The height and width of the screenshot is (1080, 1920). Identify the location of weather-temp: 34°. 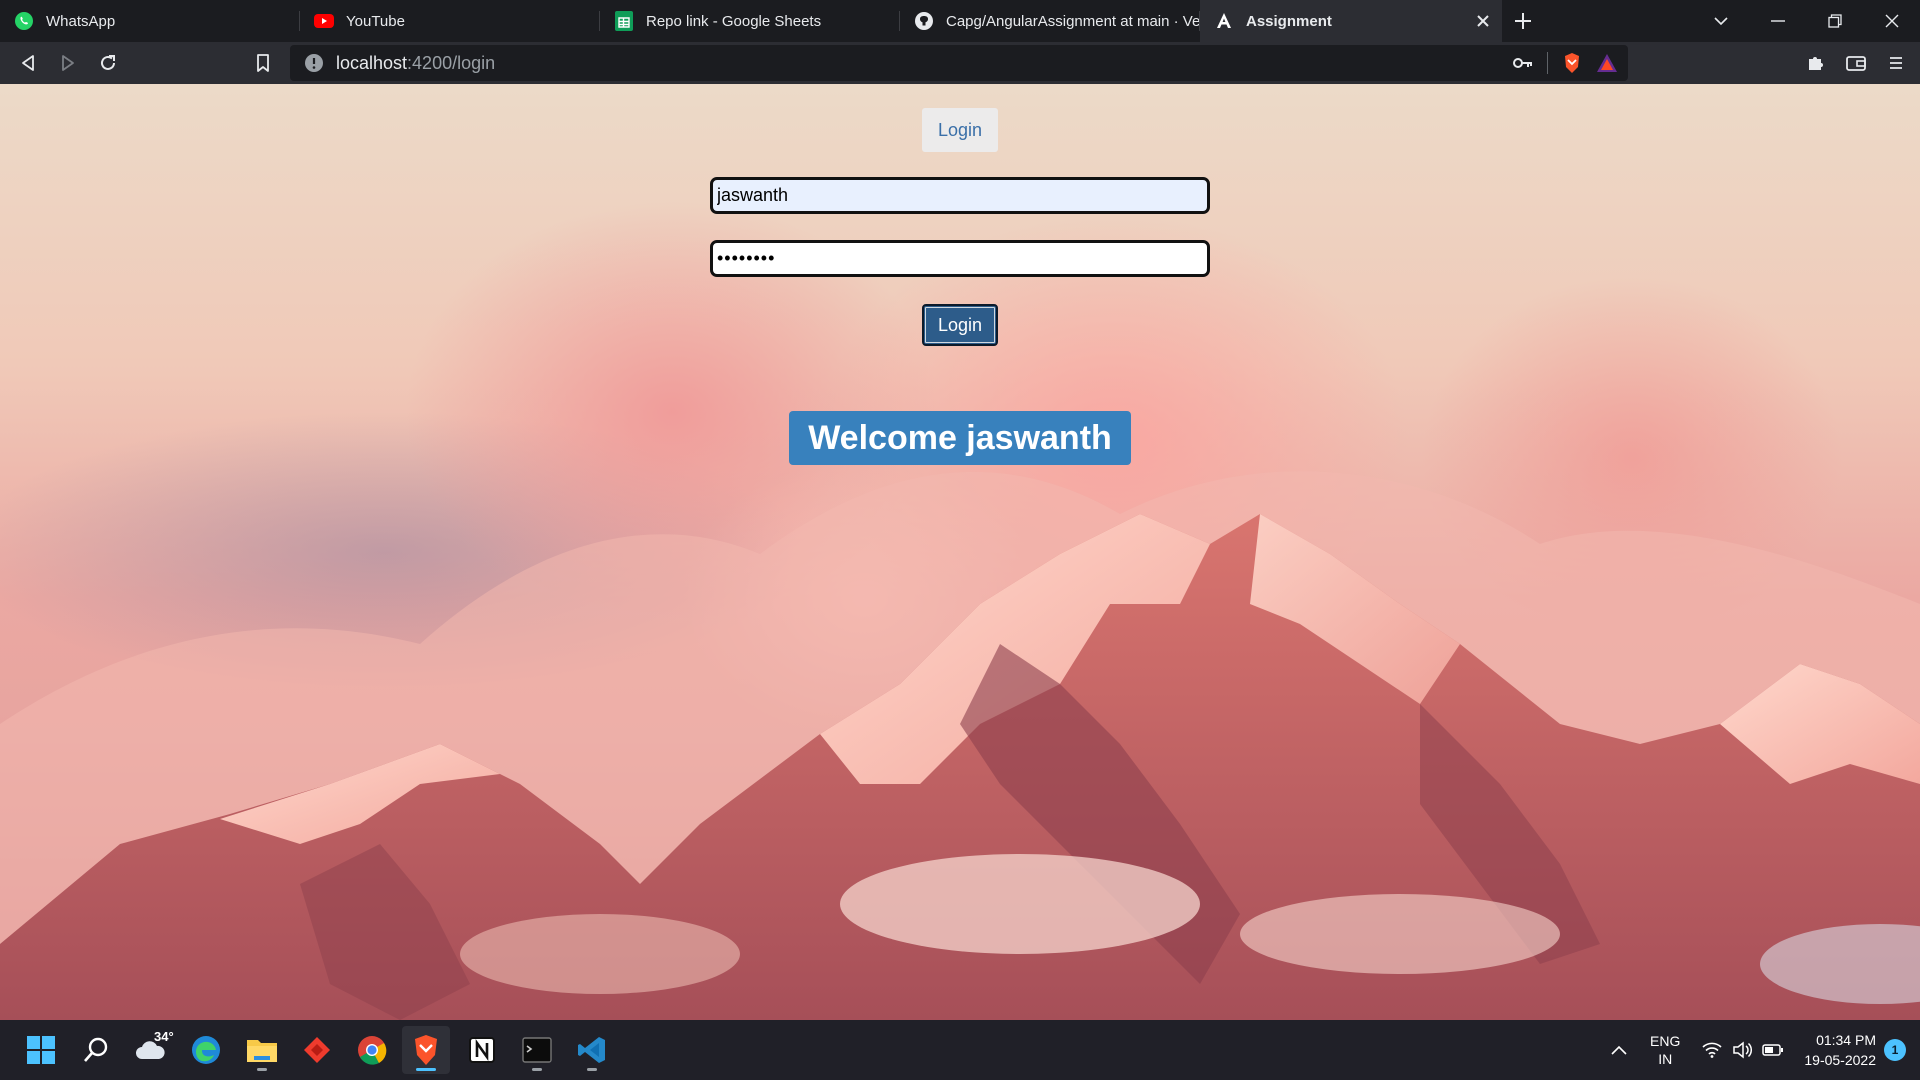
(164, 1036).